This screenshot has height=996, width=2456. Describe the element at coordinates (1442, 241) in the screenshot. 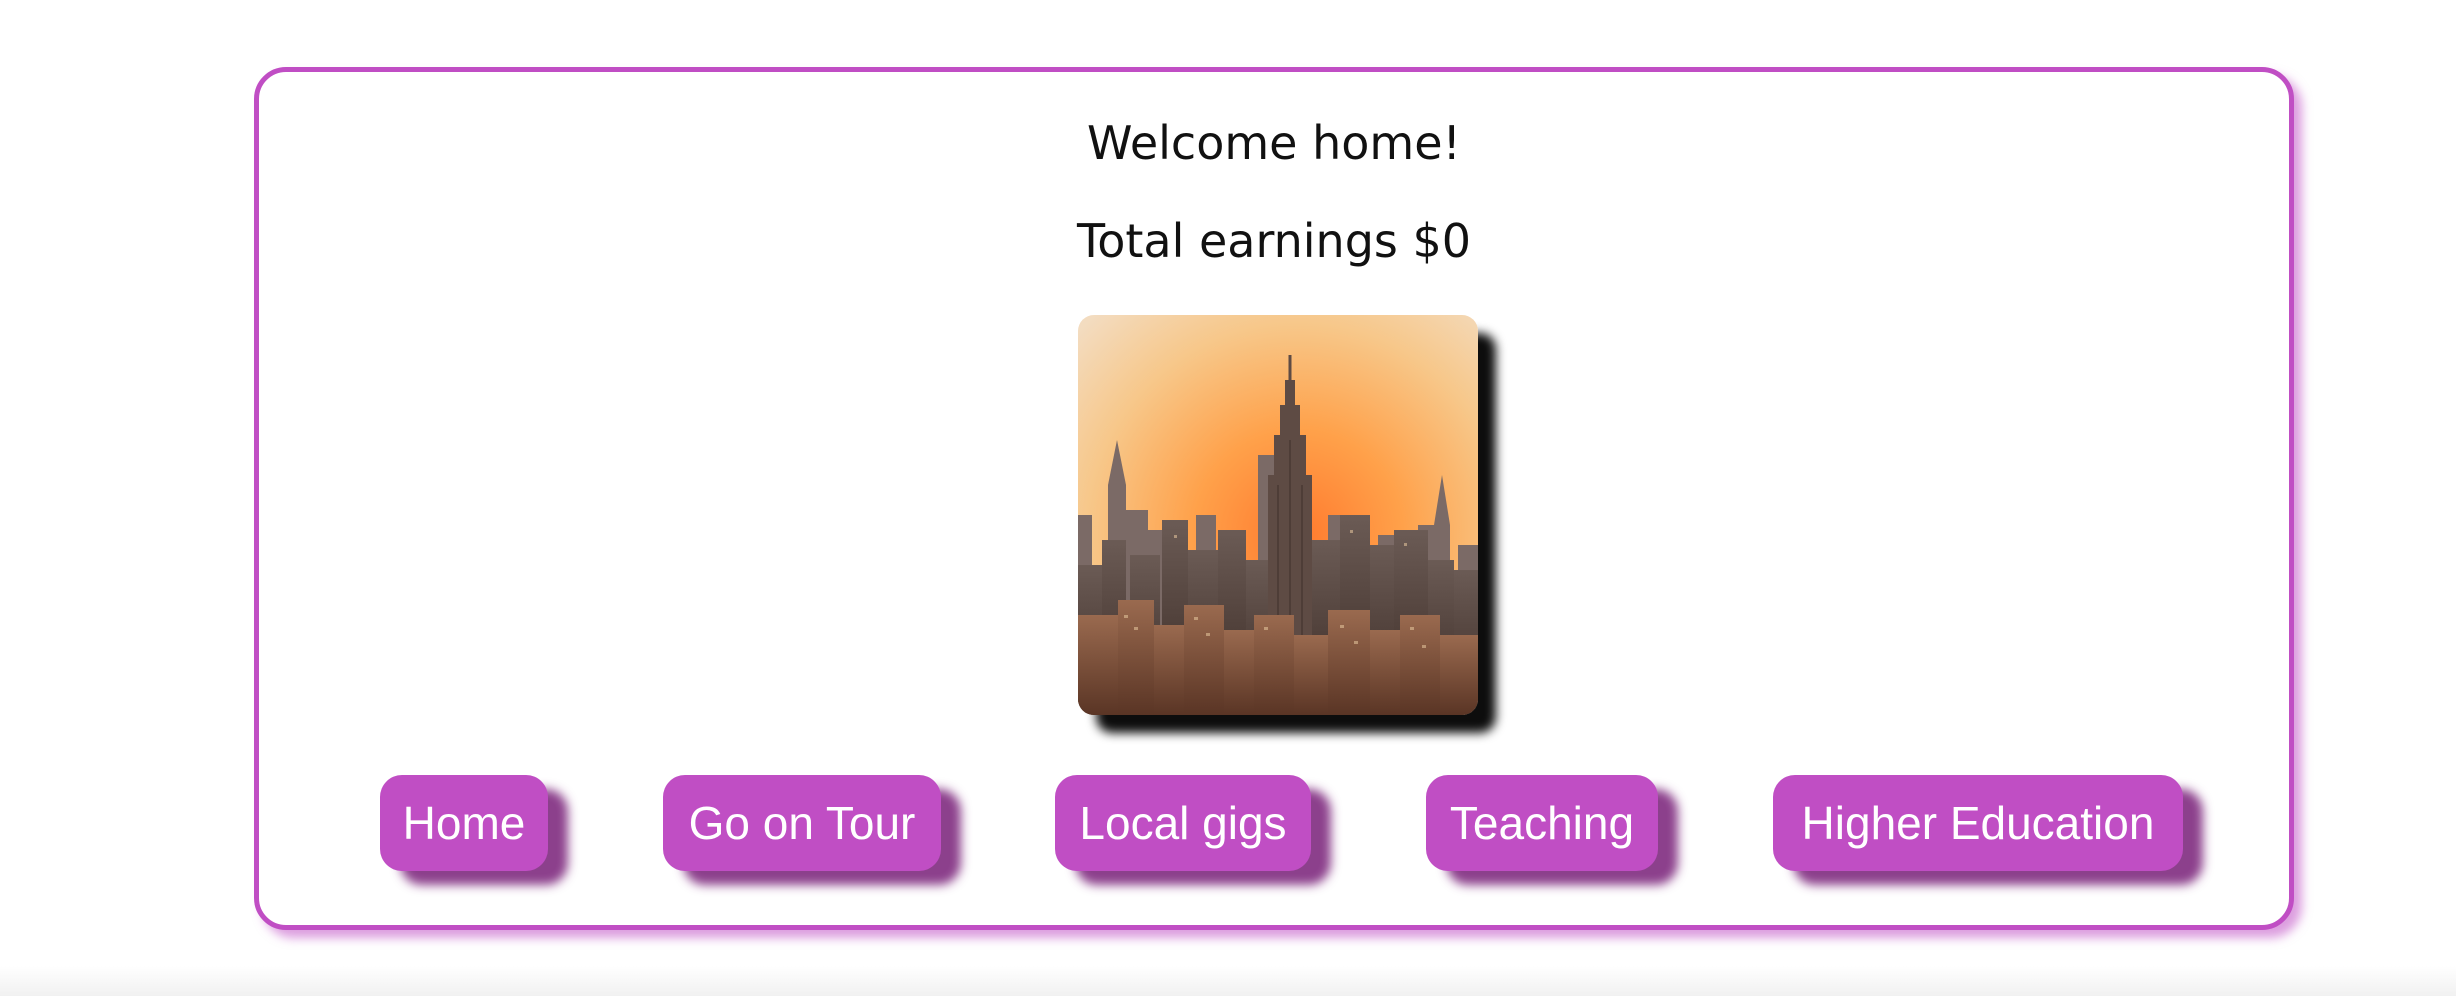

I see `earnings-value: $0` at that location.